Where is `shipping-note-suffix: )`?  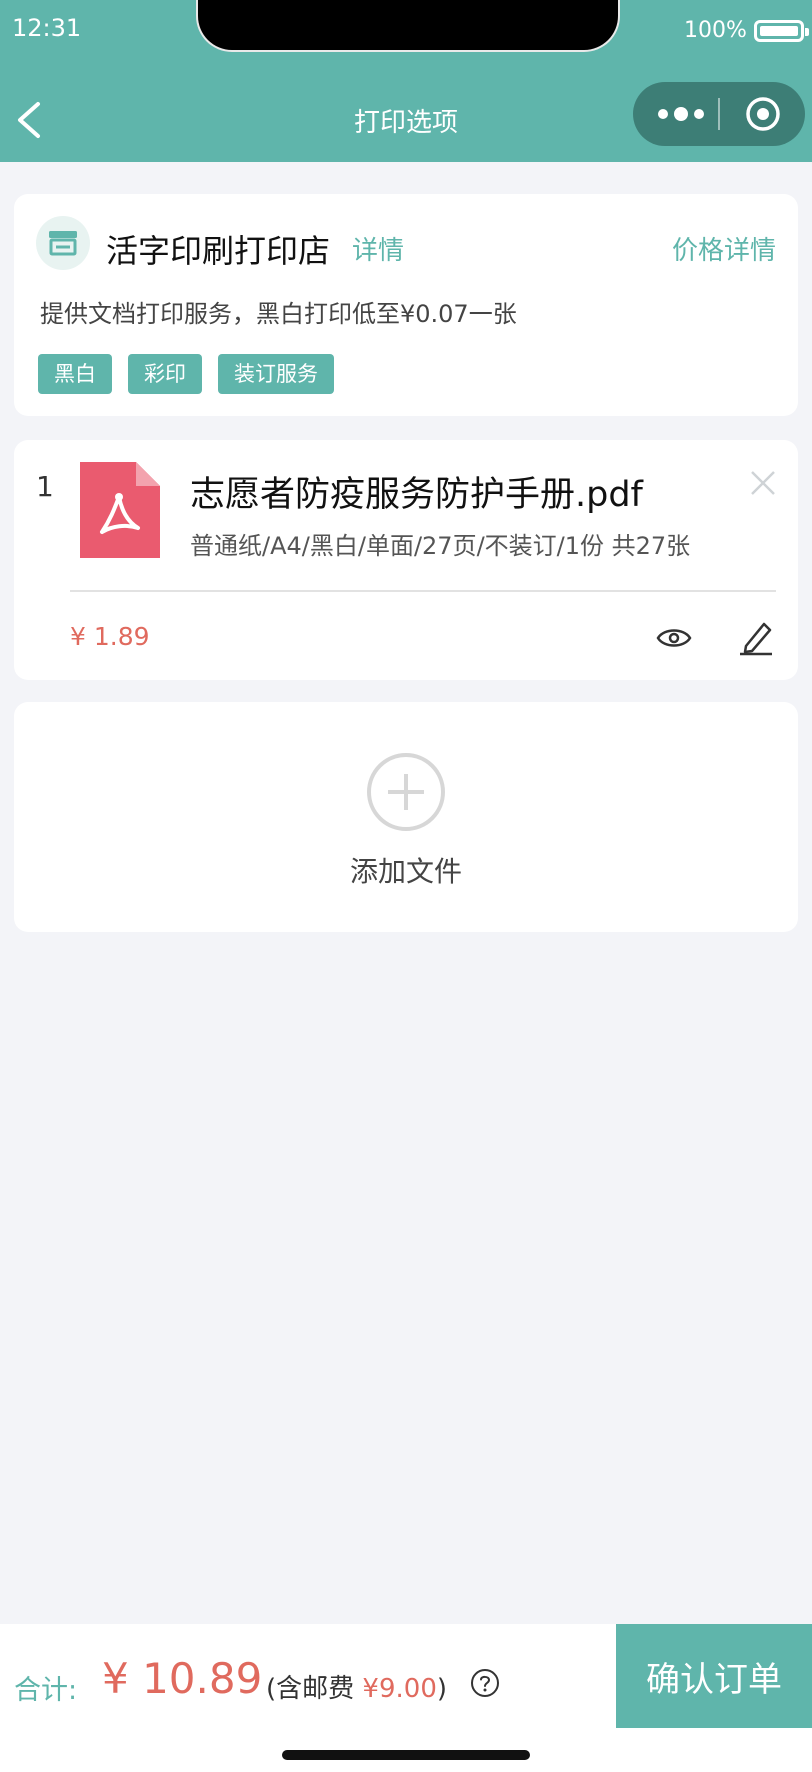 shipping-note-suffix: ) is located at coordinates (442, 1689).